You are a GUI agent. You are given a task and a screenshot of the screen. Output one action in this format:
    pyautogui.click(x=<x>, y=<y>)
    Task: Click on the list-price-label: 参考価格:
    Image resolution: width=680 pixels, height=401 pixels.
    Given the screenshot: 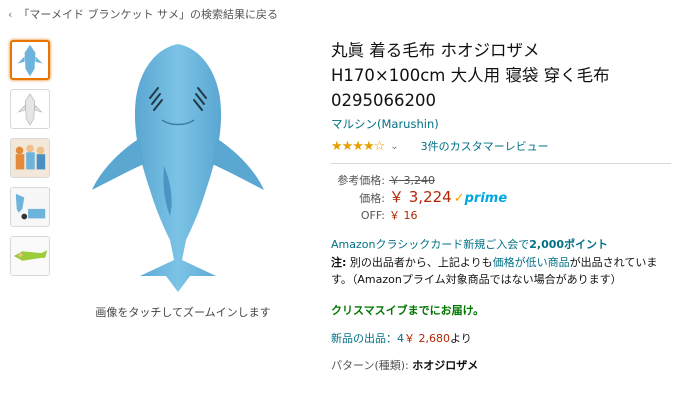 What is the action you would take?
    pyautogui.click(x=361, y=180)
    